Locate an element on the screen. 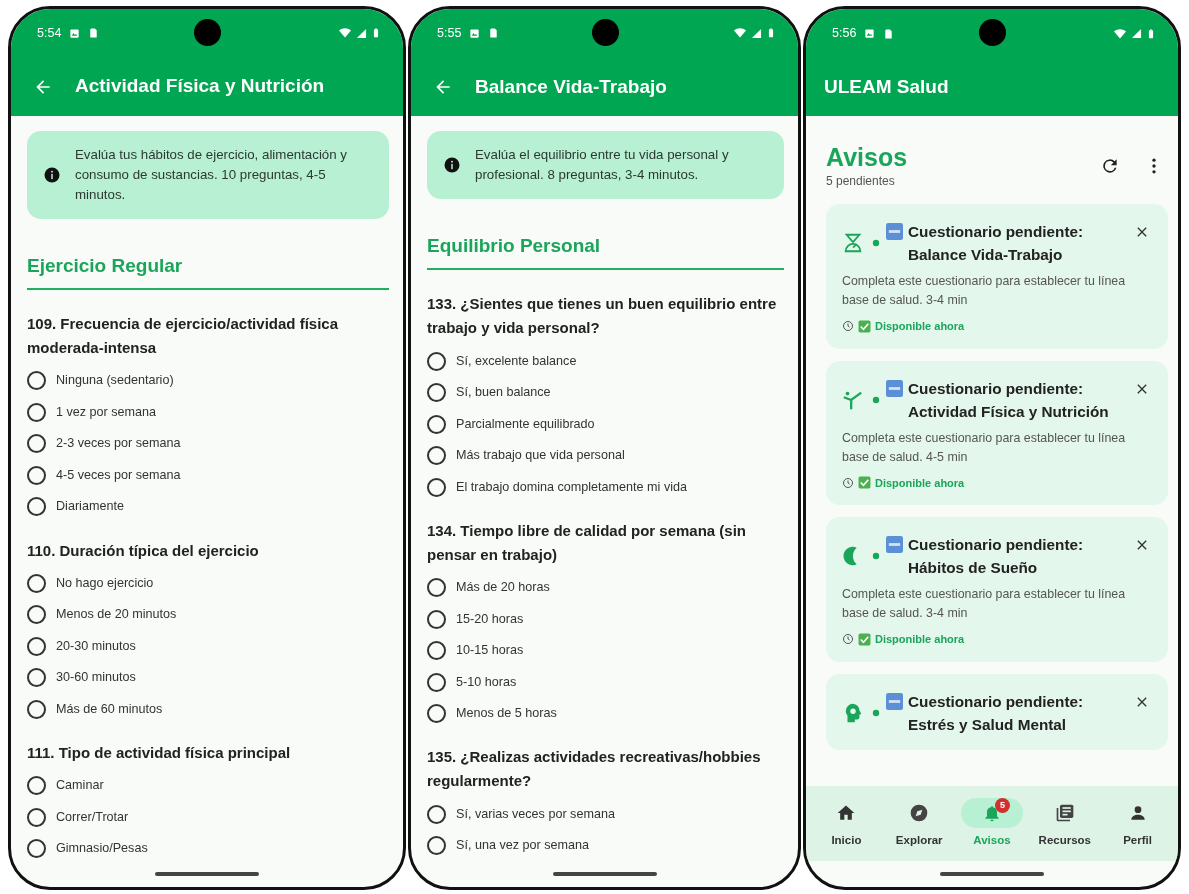 This screenshot has height=894, width=1189. nav-tab: 5 Avisos is located at coordinates (992, 823).